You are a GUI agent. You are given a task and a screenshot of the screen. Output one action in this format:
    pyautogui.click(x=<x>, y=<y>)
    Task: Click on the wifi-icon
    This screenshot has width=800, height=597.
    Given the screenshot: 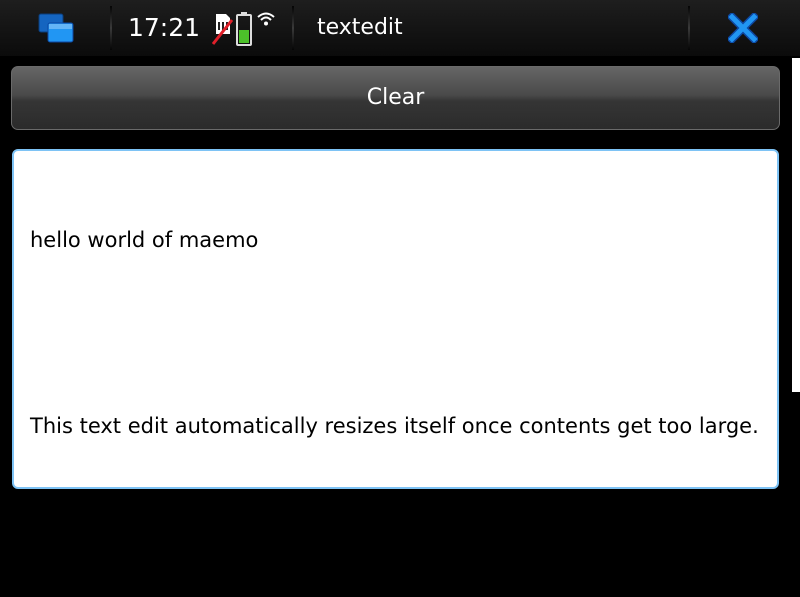 What is the action you would take?
    pyautogui.click(x=266, y=19)
    